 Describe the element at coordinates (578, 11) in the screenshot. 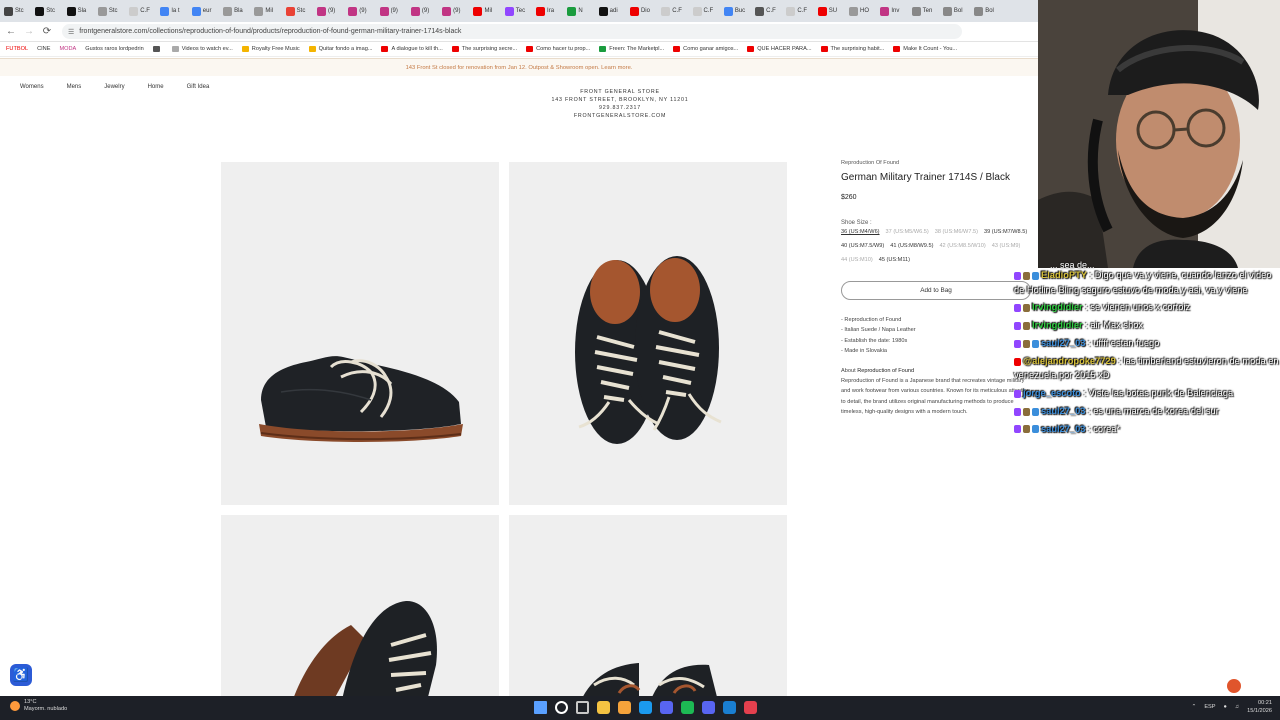

I see `browser-tab: N` at that location.